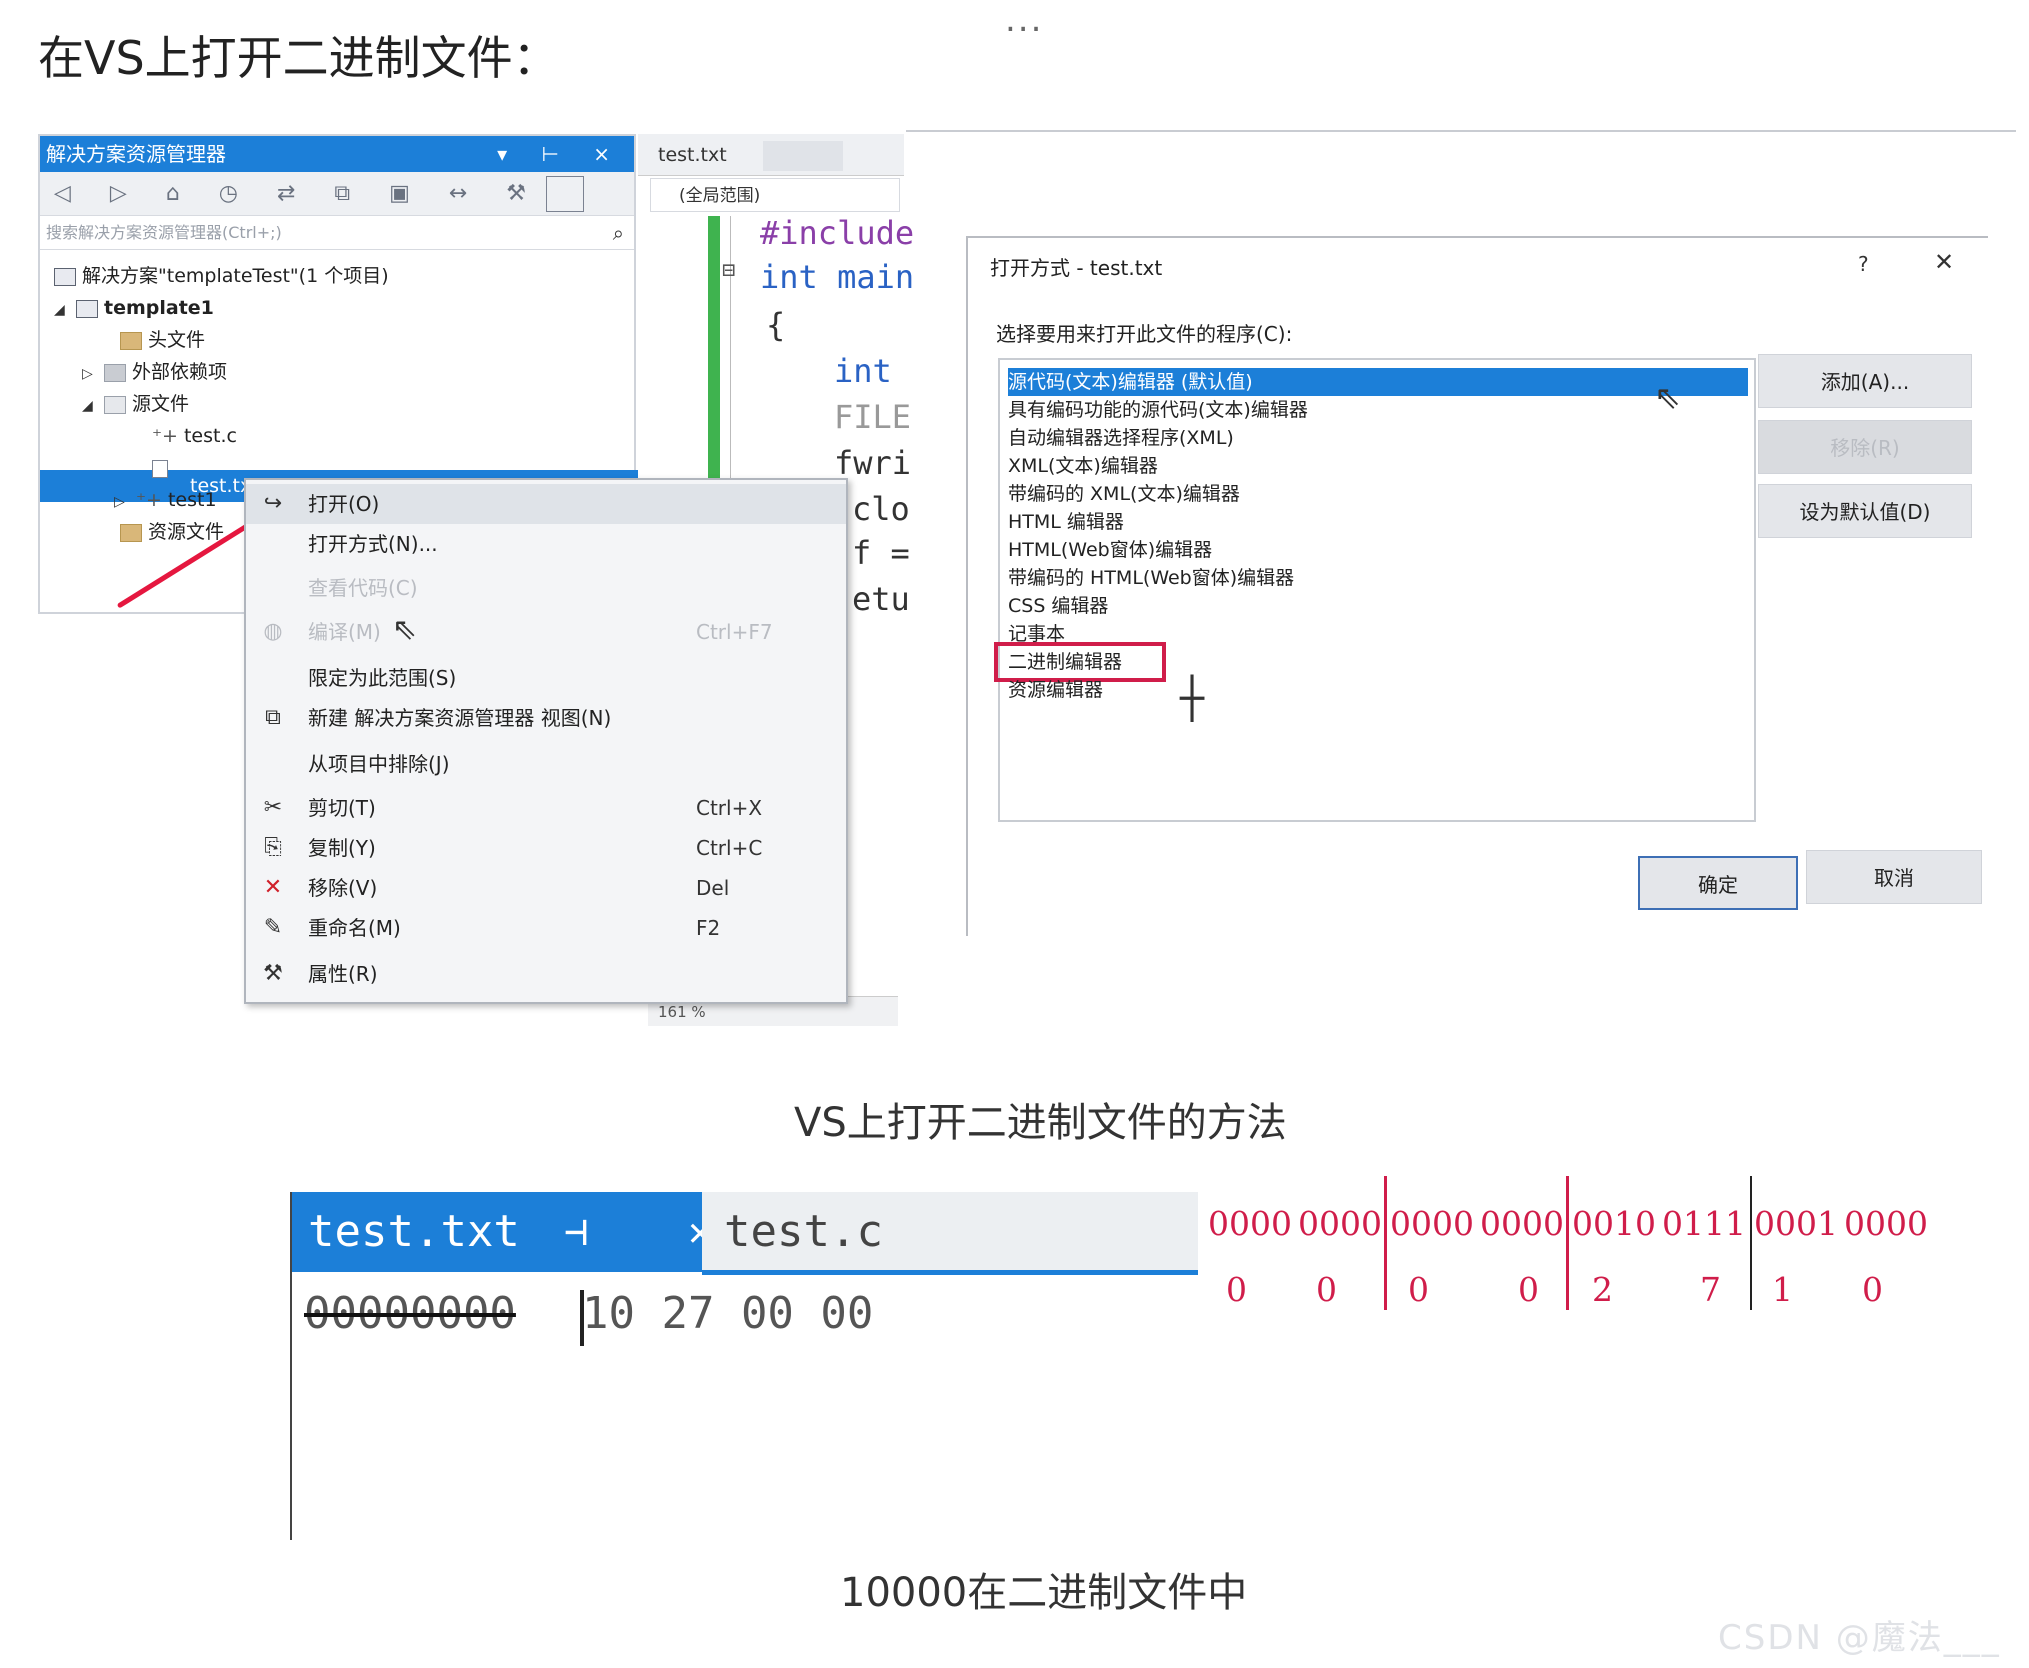  Describe the element at coordinates (837, 277) in the screenshot. I see `code-line-2: int main` at that location.